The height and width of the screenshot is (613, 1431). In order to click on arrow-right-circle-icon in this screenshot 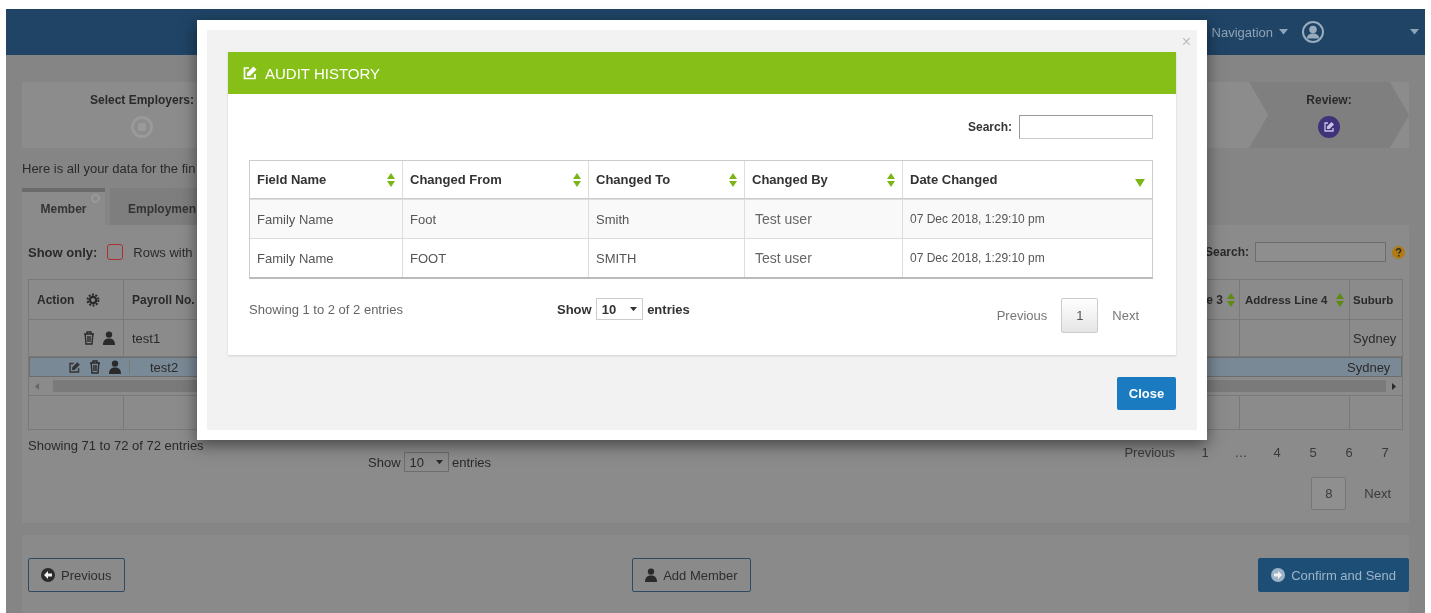, I will do `click(1278, 575)`.